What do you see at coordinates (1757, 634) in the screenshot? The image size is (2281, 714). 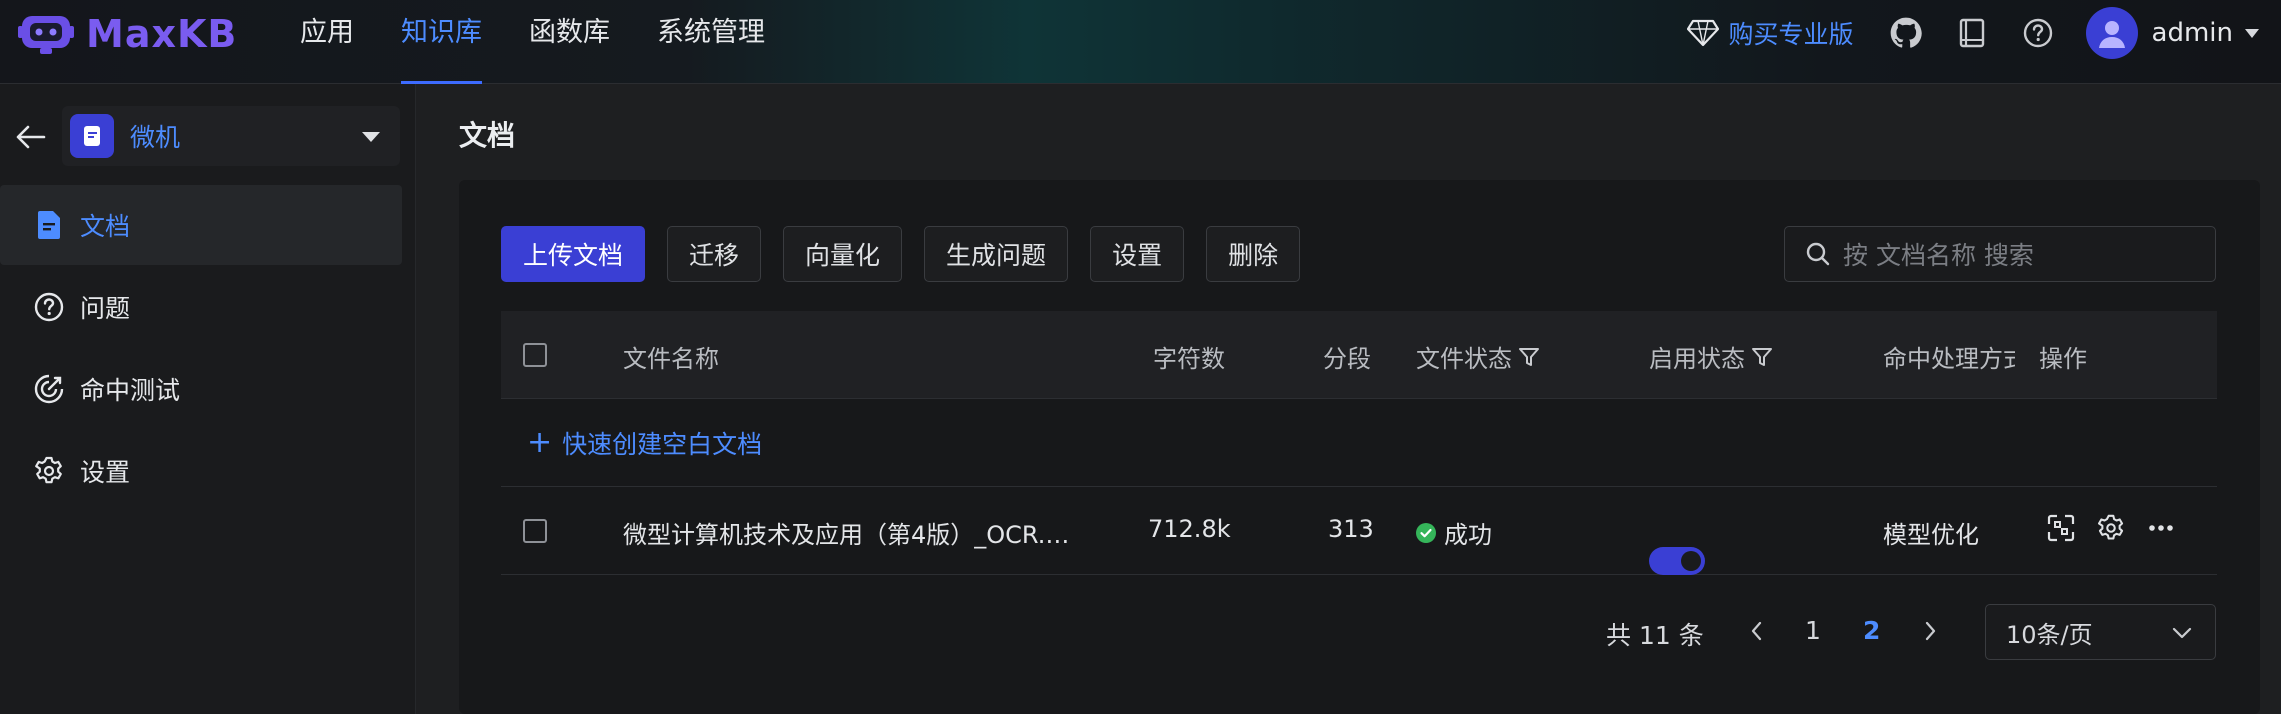 I see `prev-page-chevron-icon` at bounding box center [1757, 634].